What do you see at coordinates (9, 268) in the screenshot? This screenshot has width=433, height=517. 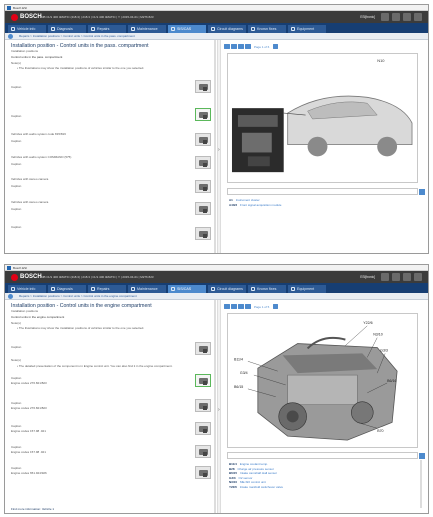 I see `app-icon` at bounding box center [9, 268].